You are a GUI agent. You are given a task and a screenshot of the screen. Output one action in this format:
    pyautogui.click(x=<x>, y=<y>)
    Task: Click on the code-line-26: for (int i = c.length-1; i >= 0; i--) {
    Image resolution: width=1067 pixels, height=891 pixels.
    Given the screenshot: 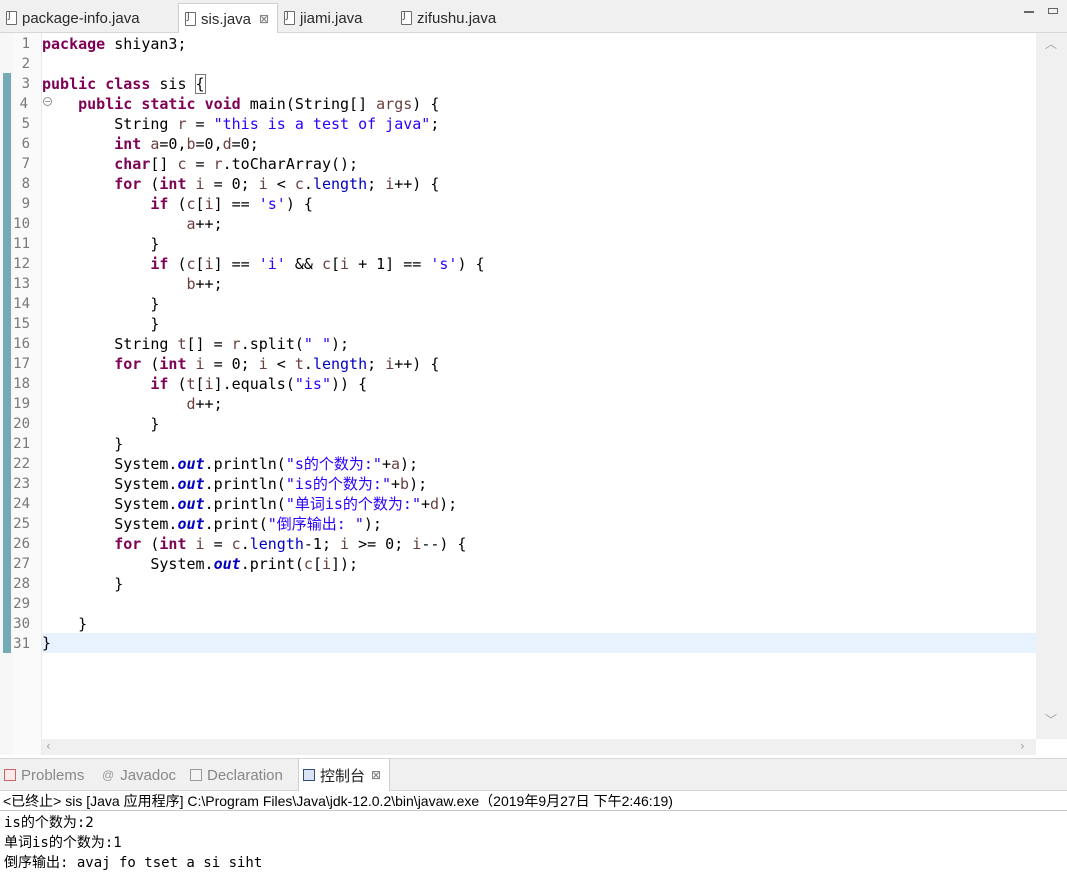 What is the action you would take?
    pyautogui.click(x=290, y=544)
    